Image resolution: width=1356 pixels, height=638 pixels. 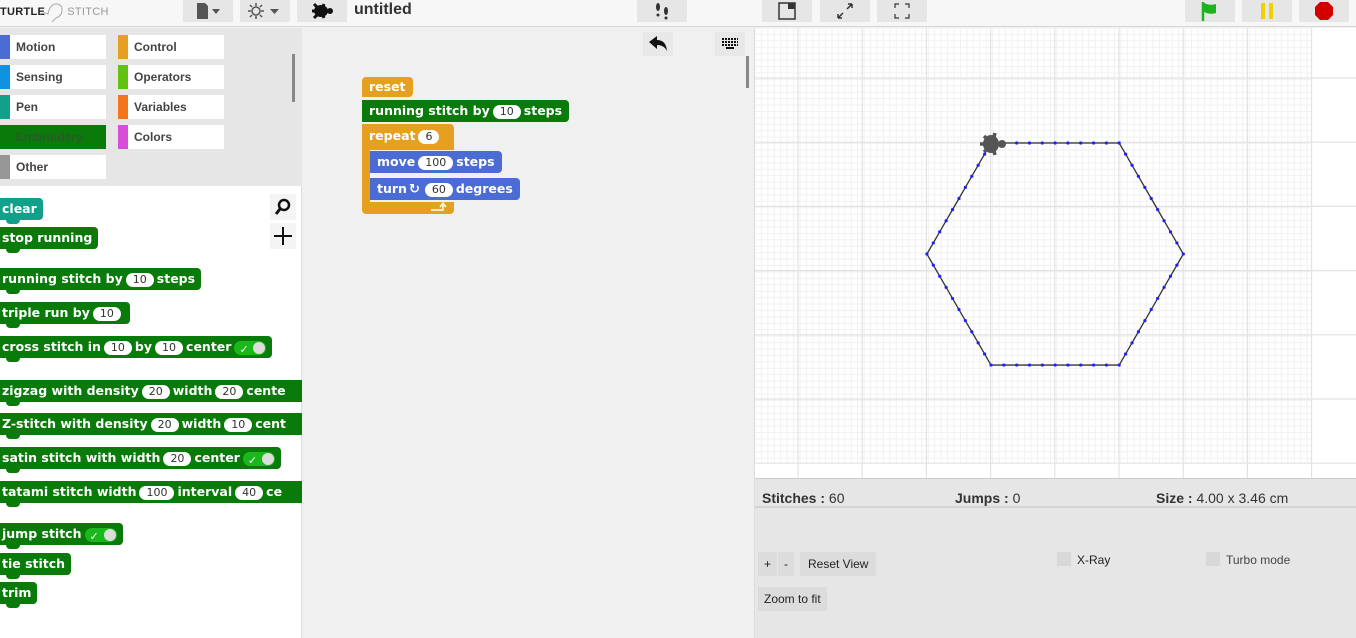 I want to click on stitch-count: Stitches : 60, so click(x=803, y=498).